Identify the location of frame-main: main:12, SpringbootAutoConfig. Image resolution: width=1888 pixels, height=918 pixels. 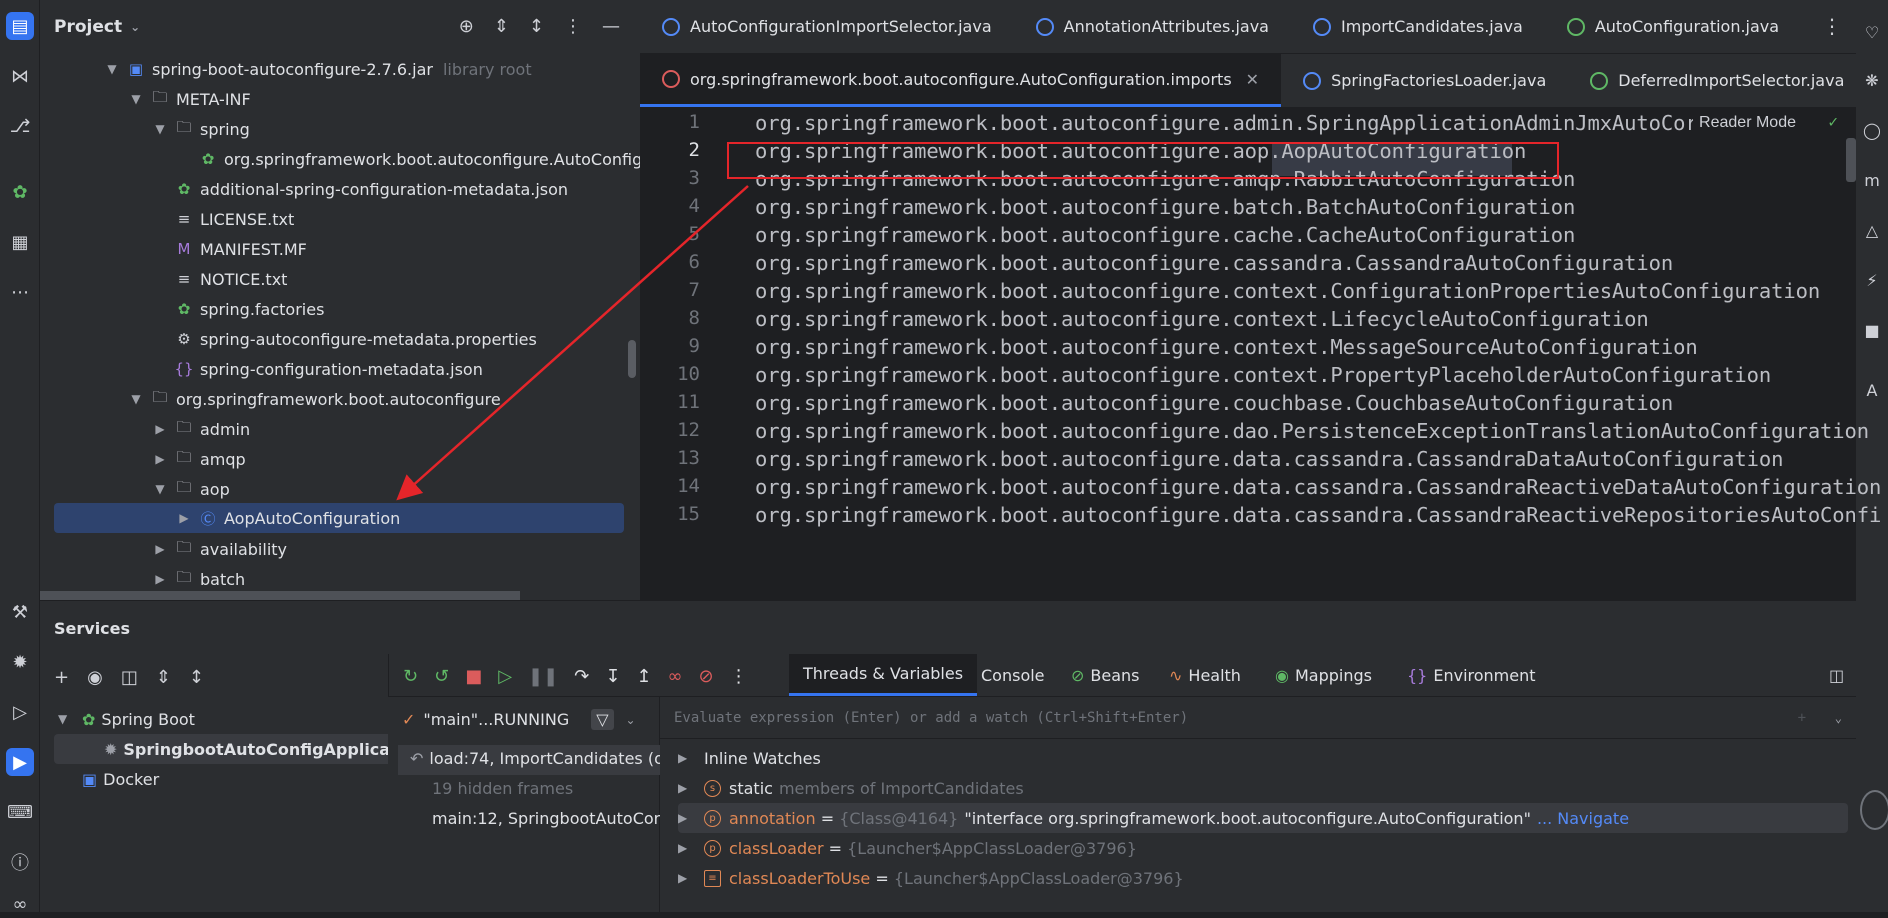
(558, 818).